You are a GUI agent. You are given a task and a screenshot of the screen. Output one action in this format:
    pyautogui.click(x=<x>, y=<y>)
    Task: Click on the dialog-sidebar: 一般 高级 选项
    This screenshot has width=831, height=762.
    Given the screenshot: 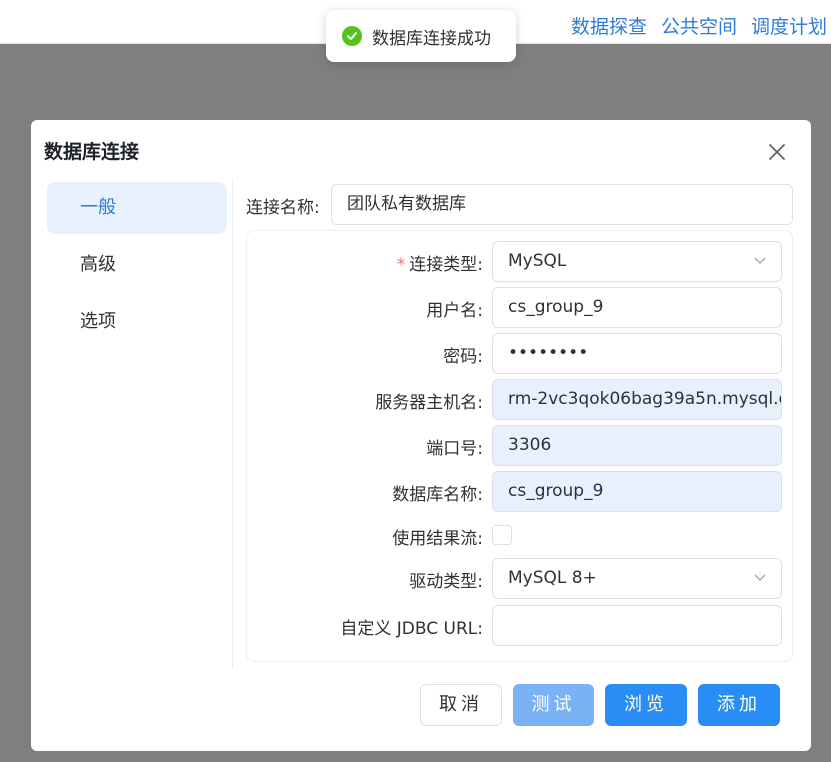 What is the action you would take?
    pyautogui.click(x=137, y=267)
    